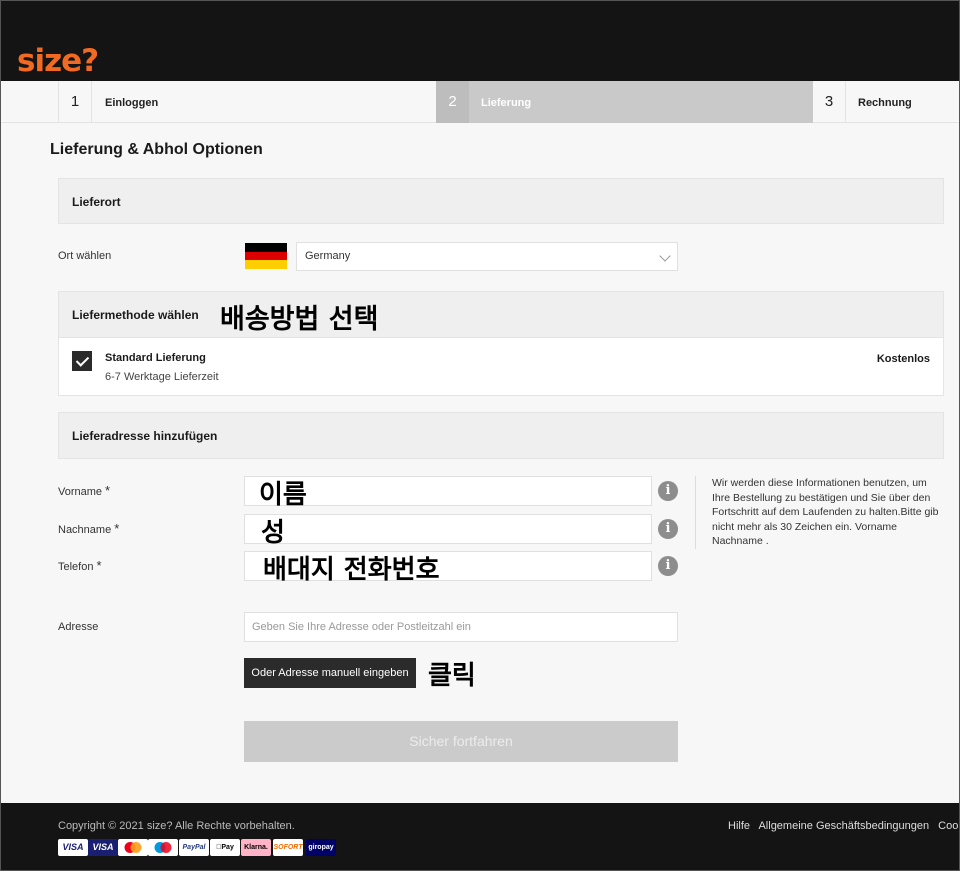 This screenshot has width=960, height=871. What do you see at coordinates (351, 570) in the screenshot?
I see `annotation-phone: 배대지 전화번호` at bounding box center [351, 570].